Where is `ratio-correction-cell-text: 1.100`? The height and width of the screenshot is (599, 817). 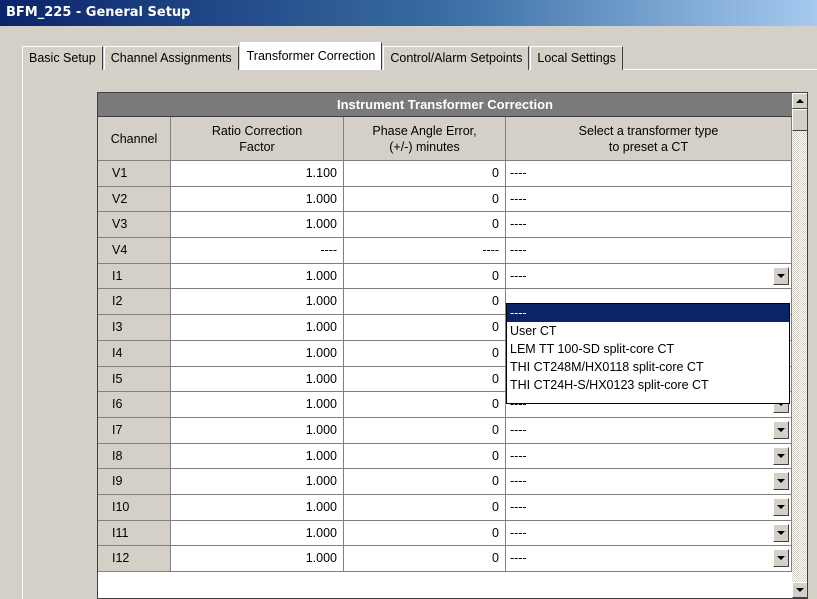
ratio-correction-cell-text: 1.100 is located at coordinates (321, 173).